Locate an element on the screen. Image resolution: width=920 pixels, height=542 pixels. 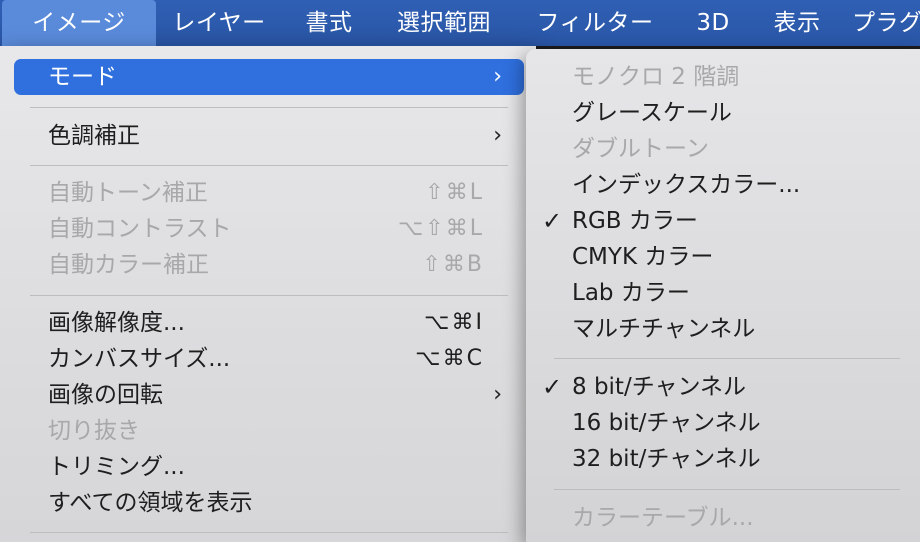
menubar-image: イメージ is located at coordinates (79, 23).